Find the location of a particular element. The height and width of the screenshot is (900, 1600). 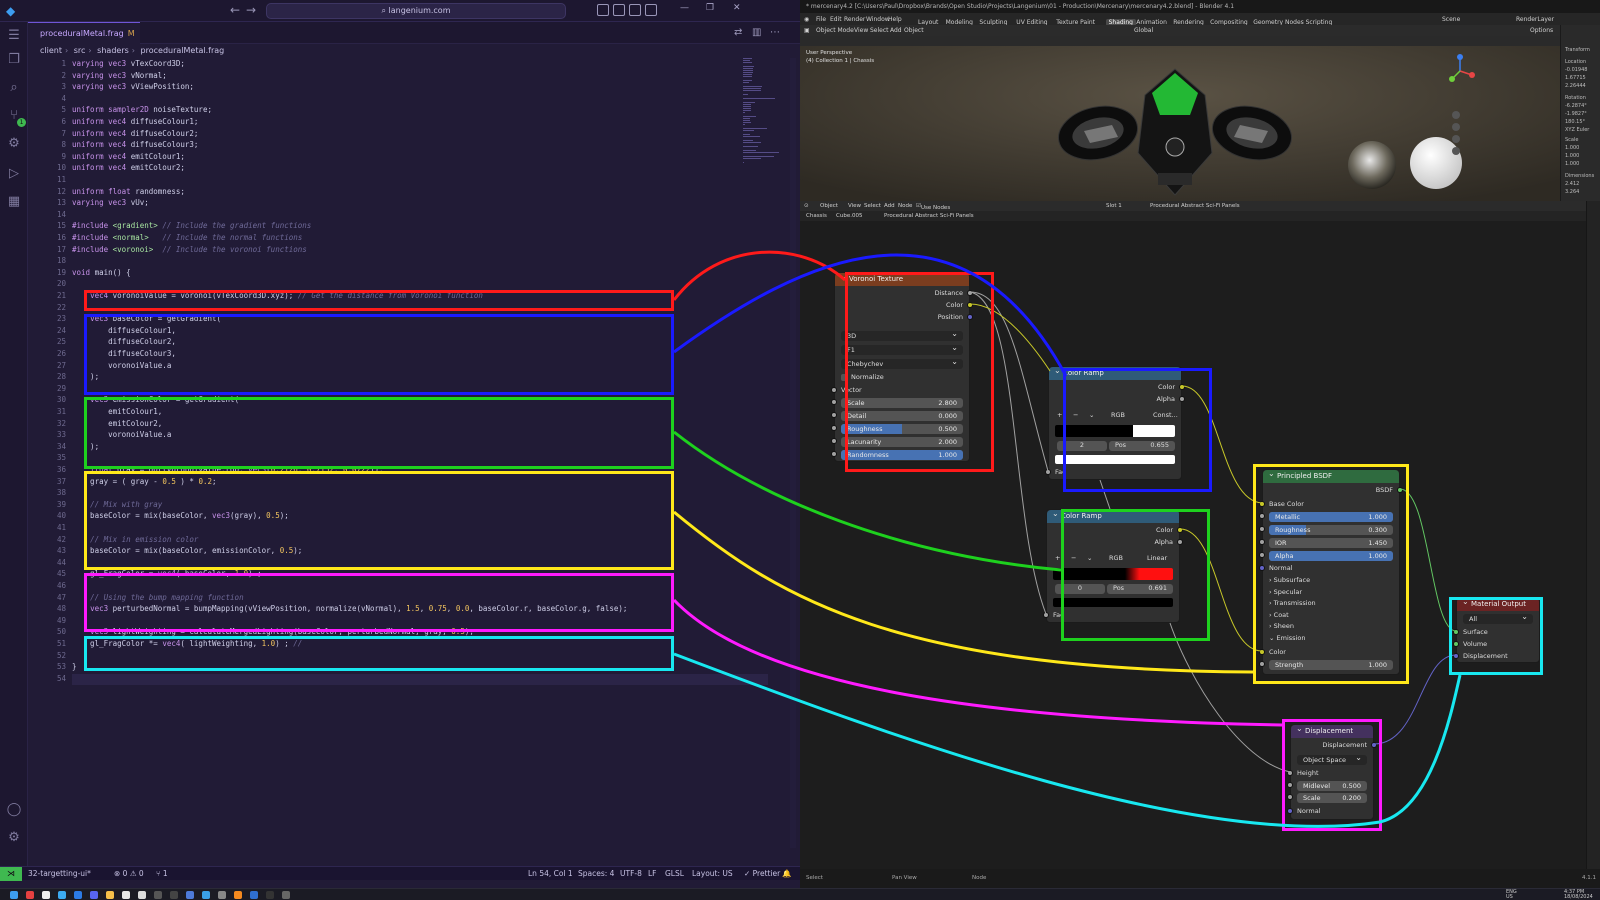

disp-normal-socket is located at coordinates (1290, 811).